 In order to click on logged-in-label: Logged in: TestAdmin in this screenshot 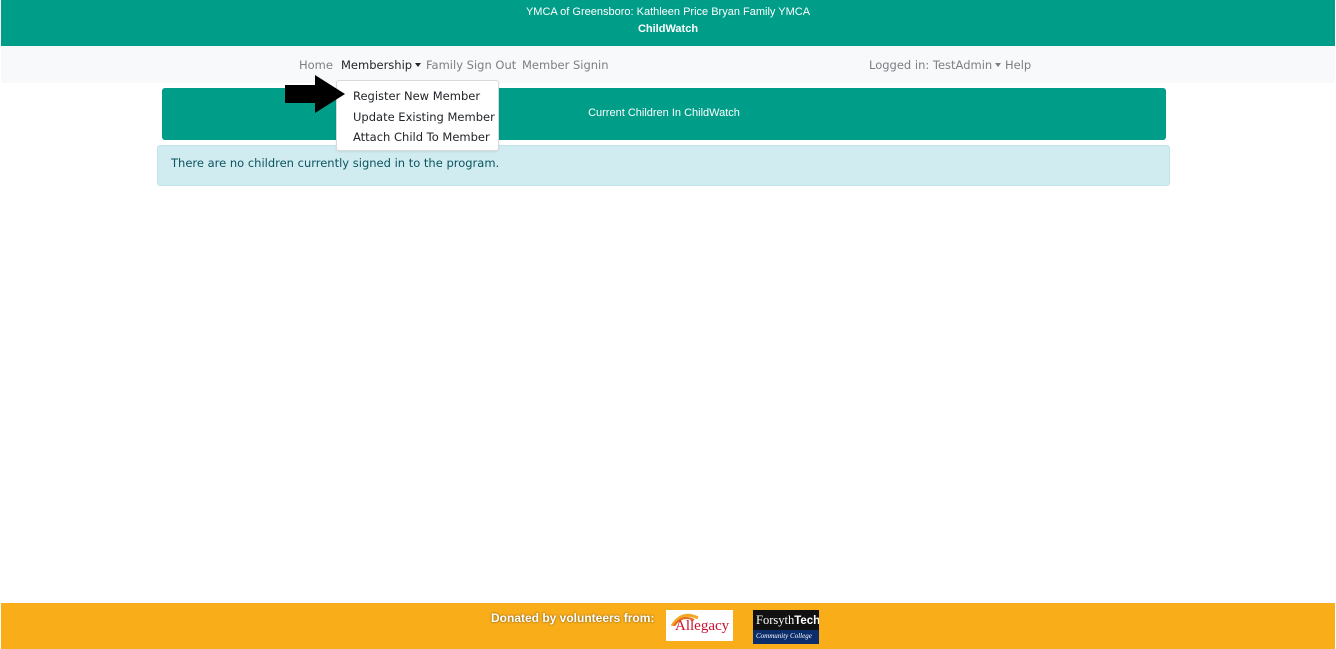, I will do `click(931, 65)`.